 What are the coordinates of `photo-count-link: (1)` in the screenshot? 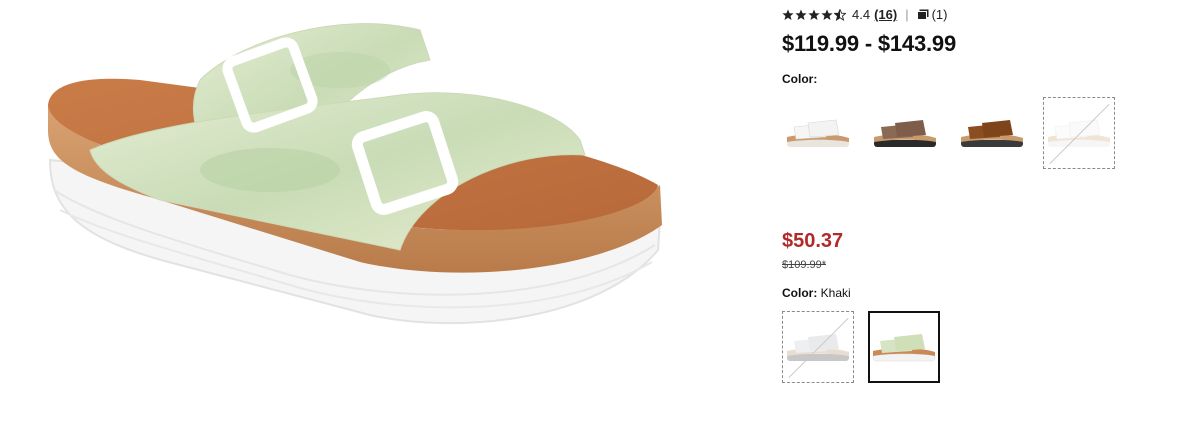 It's located at (940, 14).